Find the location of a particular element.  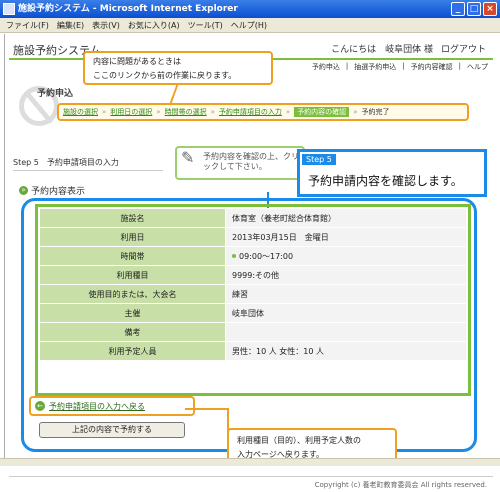

step-callout-message: 予約申請内容を確認します。 is located at coordinates (385, 181).